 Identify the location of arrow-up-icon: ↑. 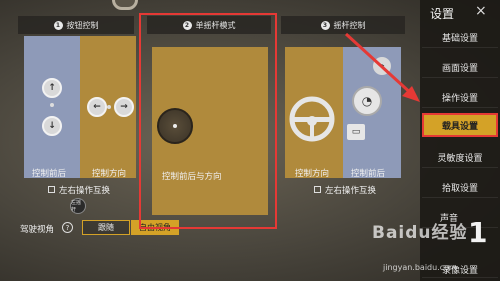
(52, 88).